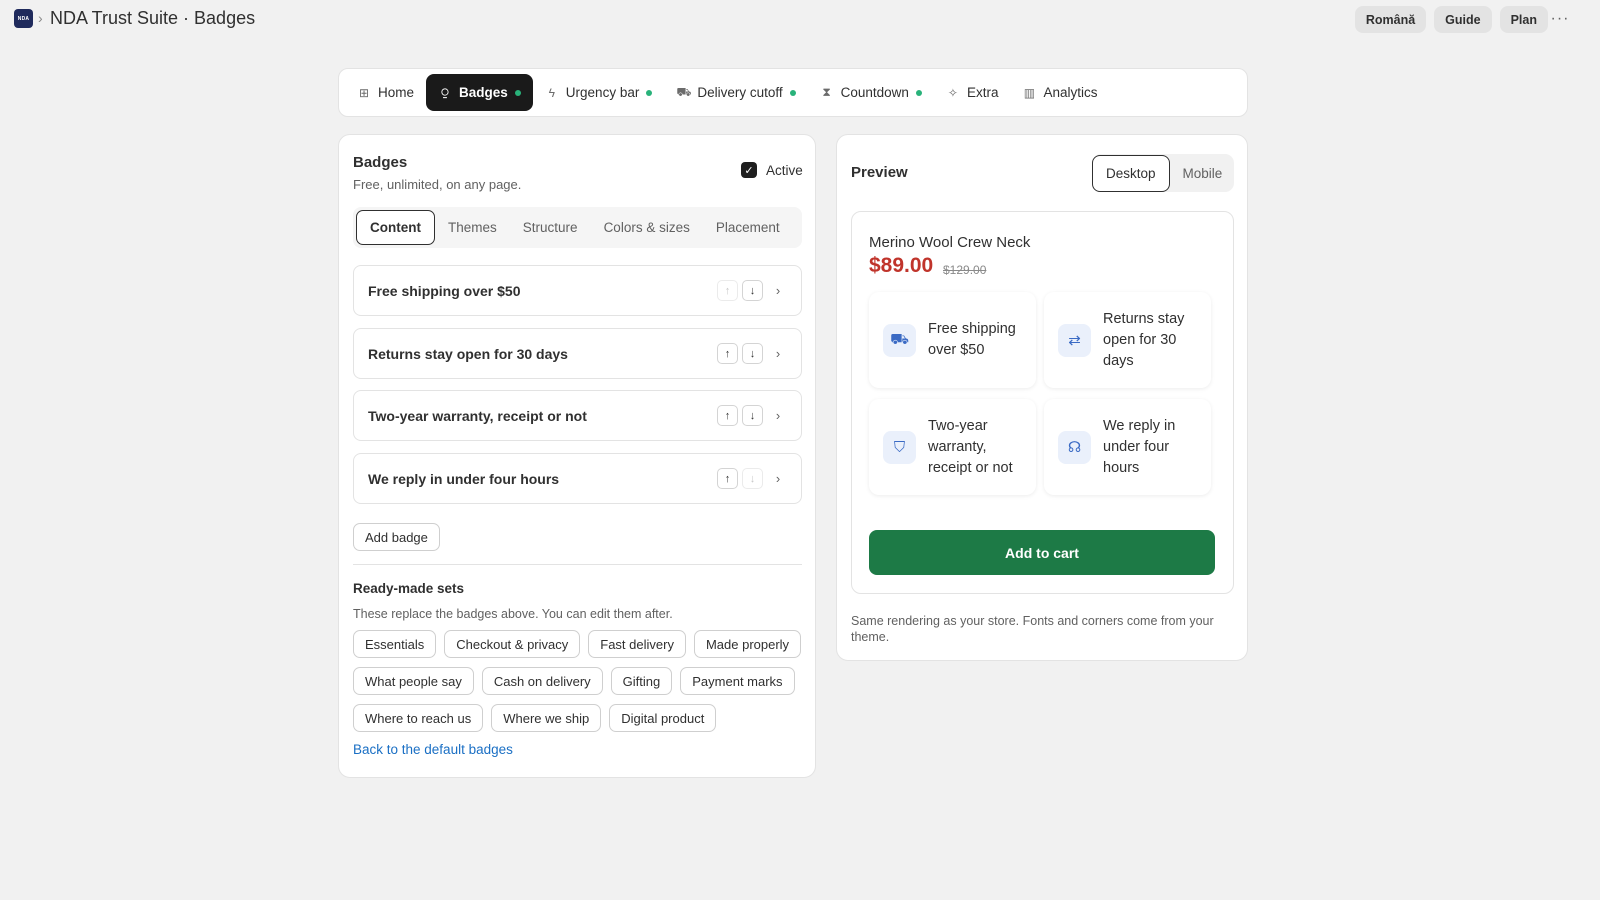 Image resolution: width=1600 pixels, height=900 pixels. What do you see at coordinates (472, 227) in the screenshot?
I see `subtab-themes: Themes` at bounding box center [472, 227].